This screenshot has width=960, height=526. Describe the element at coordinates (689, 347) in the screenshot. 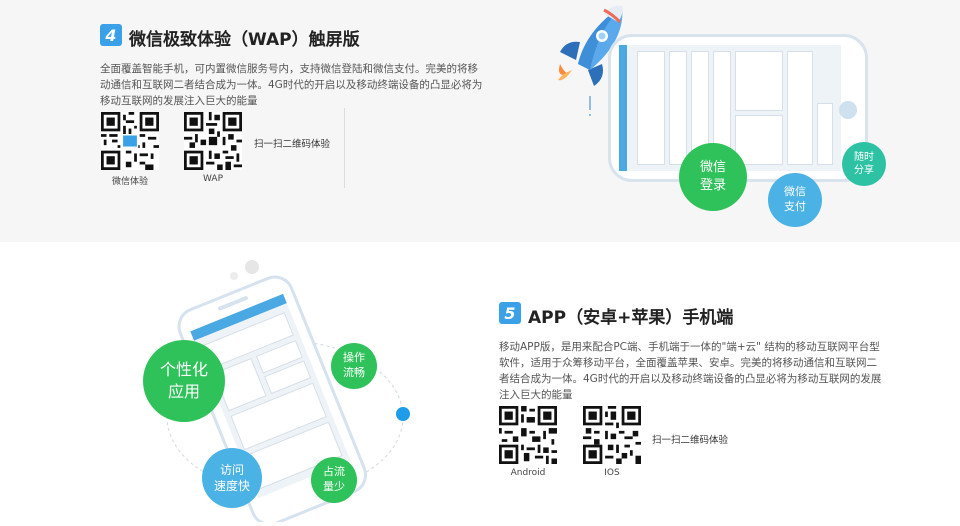

I see `app-desc-line: 移动APP版，是用来配合PC端、手机端于一体的"端+云" 结构的移动互联网平台型` at that location.